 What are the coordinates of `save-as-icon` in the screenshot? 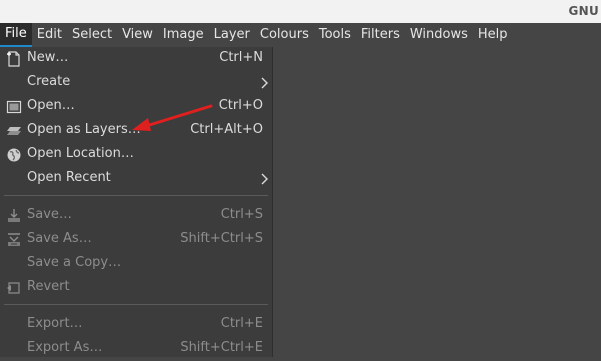 It's located at (14, 240).